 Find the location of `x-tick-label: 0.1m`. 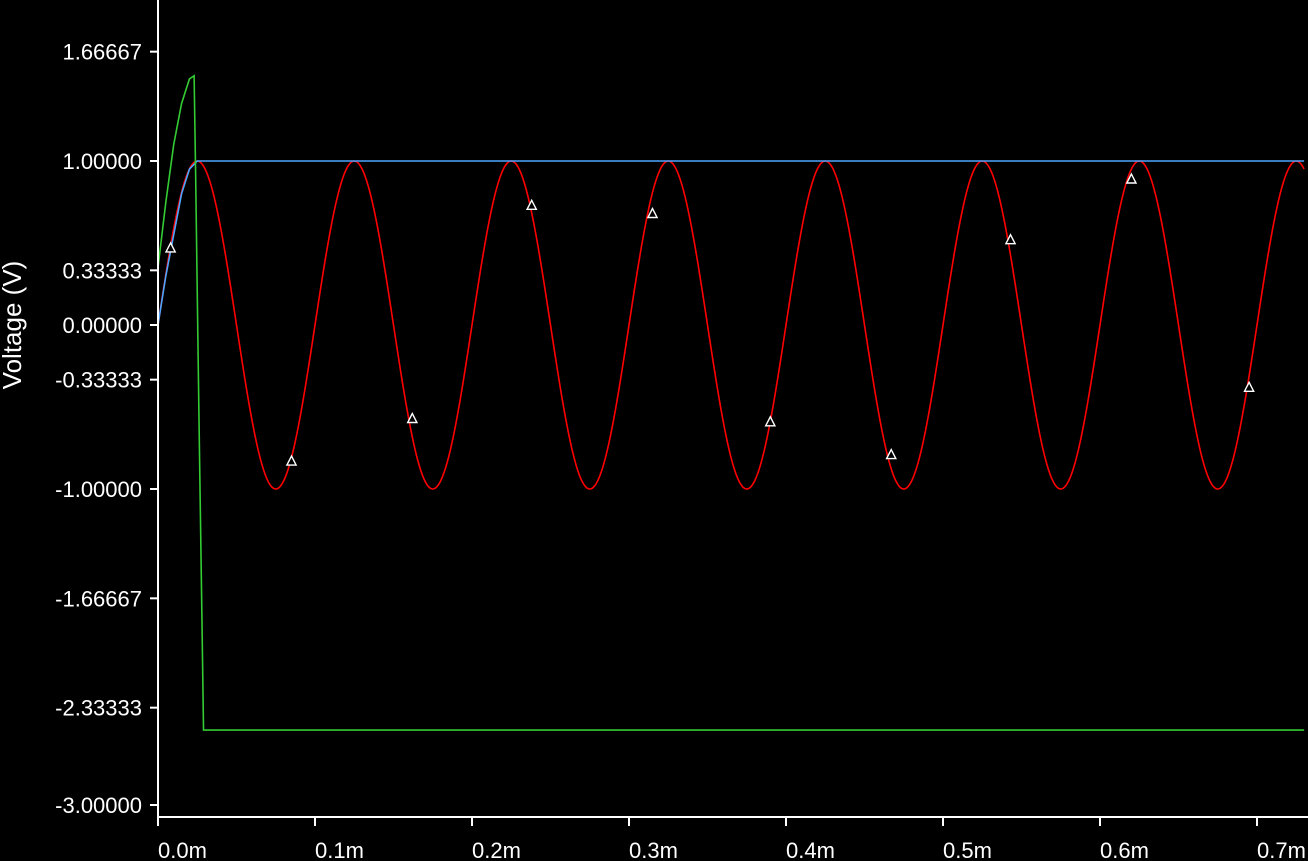

x-tick-label: 0.1m is located at coordinates (339, 849).